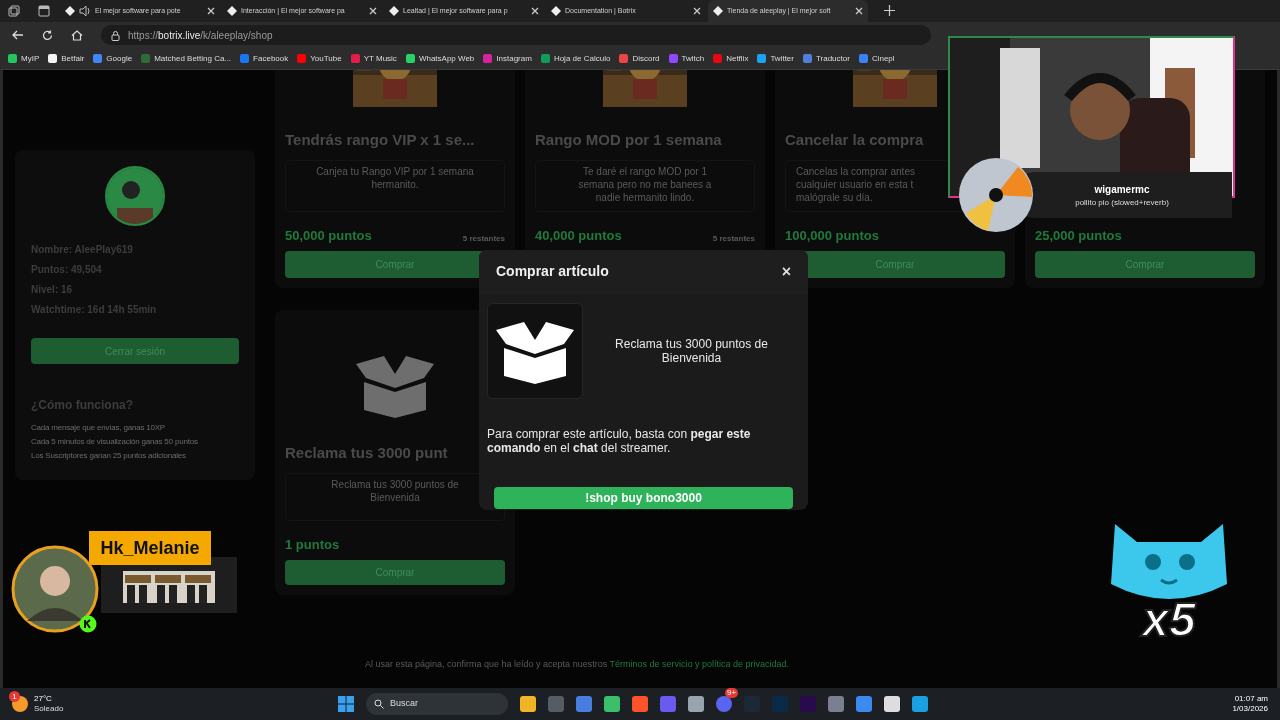 Image resolution: width=1280 pixels, height=720 pixels. What do you see at coordinates (856, 184) in the screenshot?
I see `item-description: Cancelas la comprar antes cualquier usuario en esta t malógrale su día.` at bounding box center [856, 184].